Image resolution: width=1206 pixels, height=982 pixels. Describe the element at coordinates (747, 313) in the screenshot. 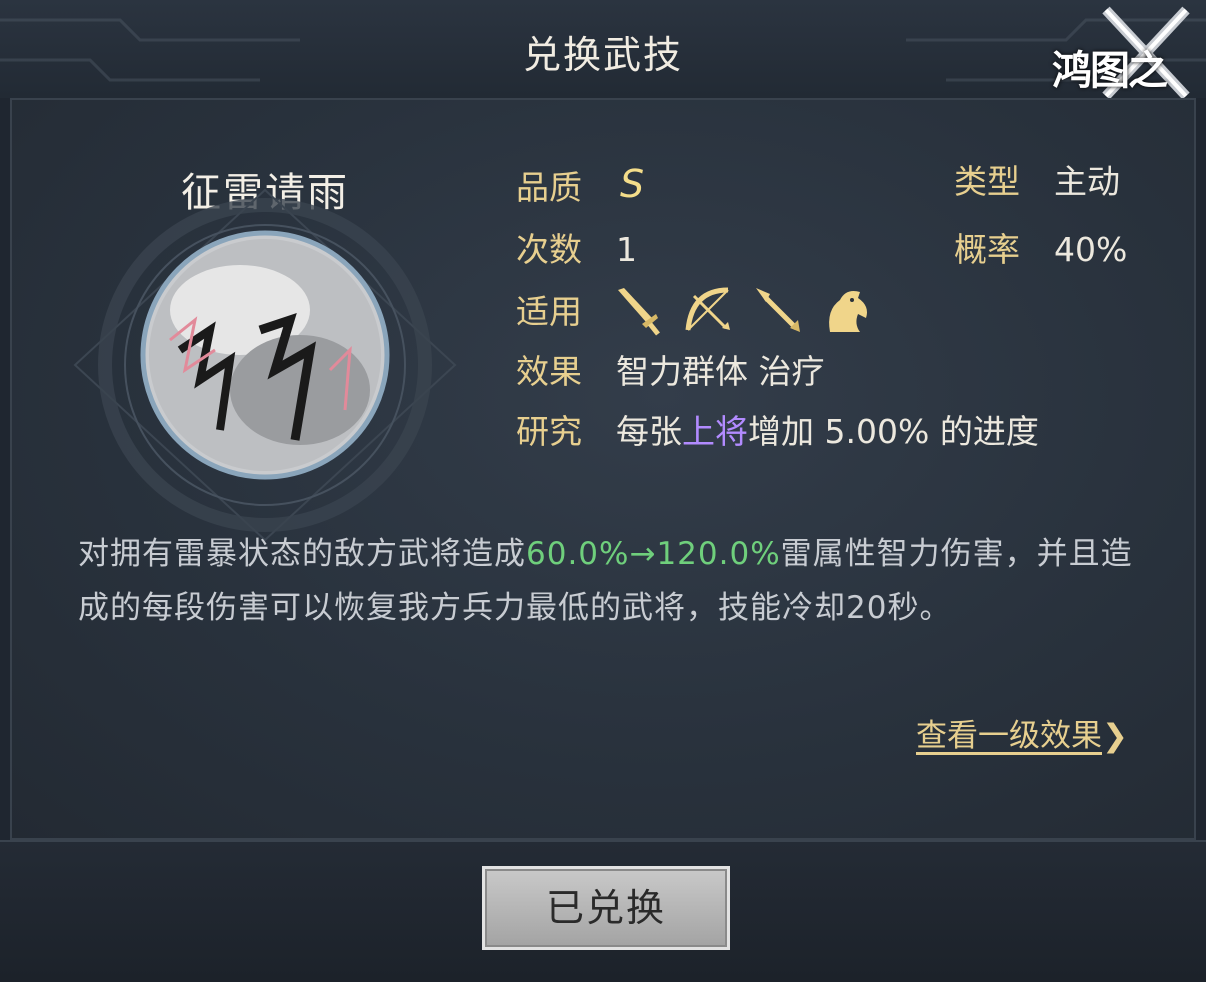

I see `applicable-icons` at that location.